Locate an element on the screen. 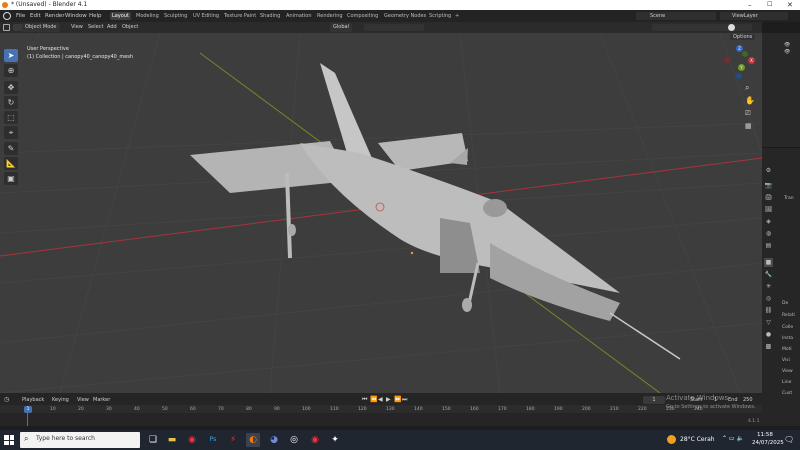 The image size is (800, 450). scale-tool-icon: ⬚ is located at coordinates (11, 117).